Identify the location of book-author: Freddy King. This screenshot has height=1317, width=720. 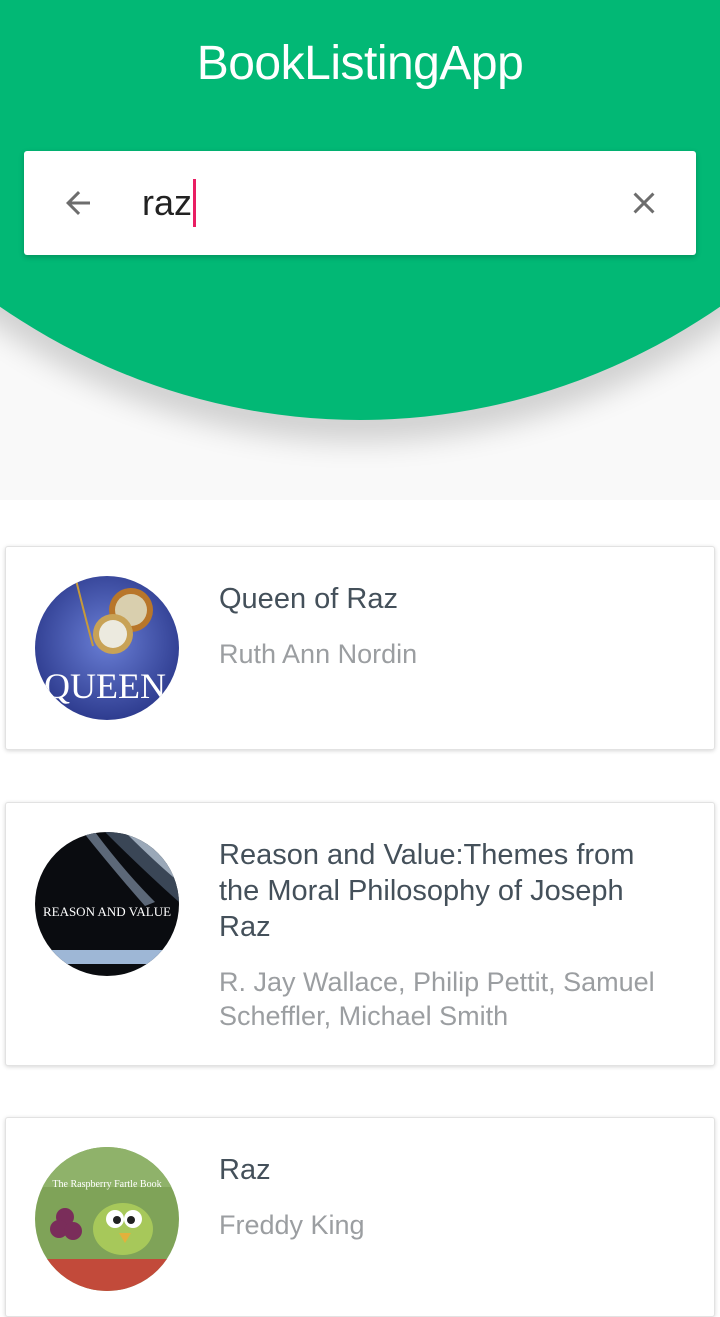
(292, 1225).